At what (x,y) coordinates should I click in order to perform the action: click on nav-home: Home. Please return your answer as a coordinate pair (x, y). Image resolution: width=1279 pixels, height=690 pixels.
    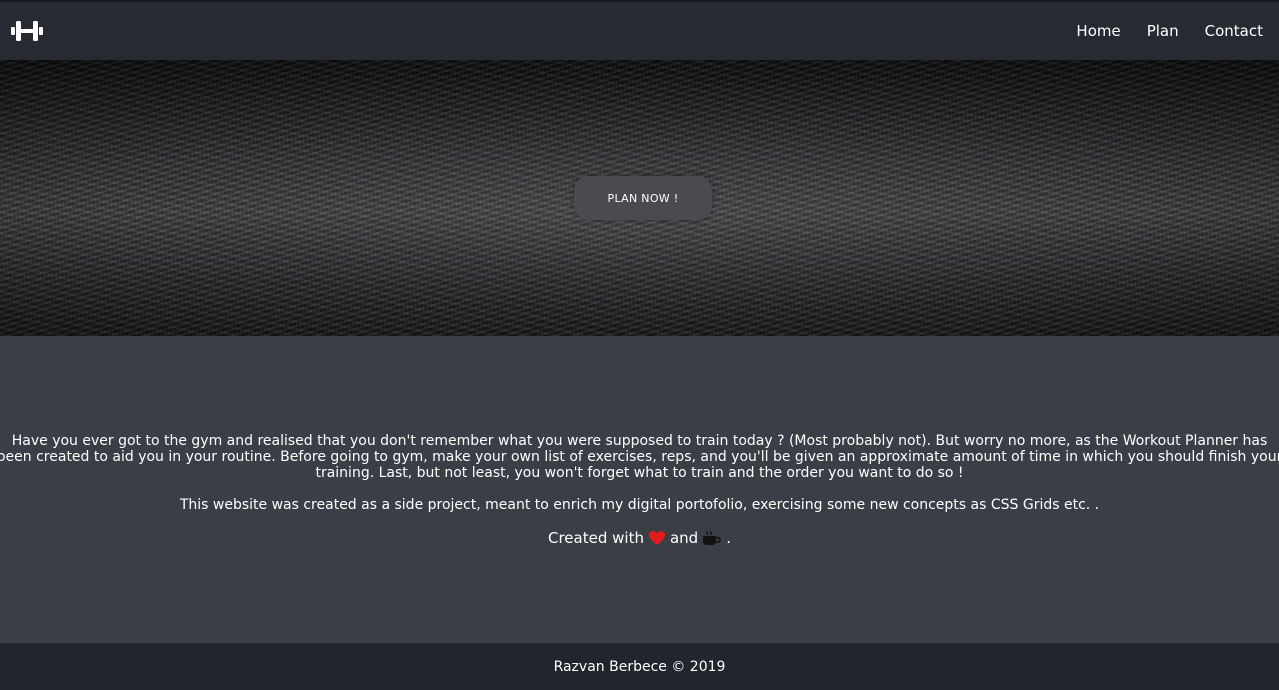
    Looking at the image, I should click on (1098, 31).